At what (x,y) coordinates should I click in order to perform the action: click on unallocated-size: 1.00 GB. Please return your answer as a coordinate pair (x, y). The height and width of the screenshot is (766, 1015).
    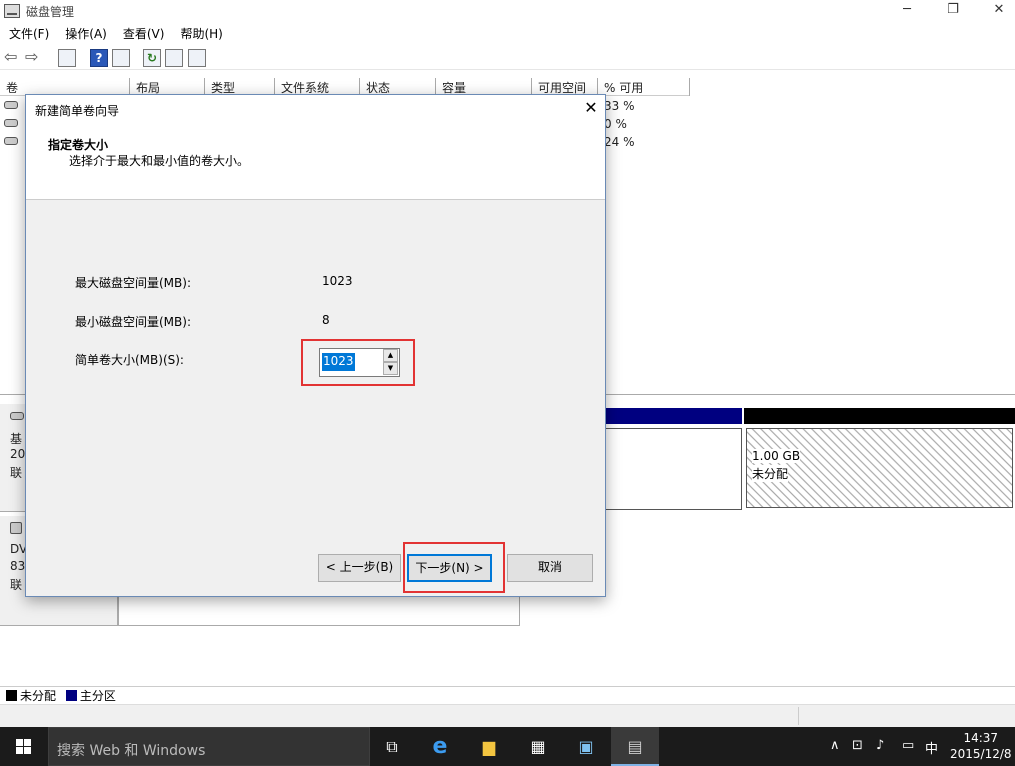
    Looking at the image, I should click on (776, 456).